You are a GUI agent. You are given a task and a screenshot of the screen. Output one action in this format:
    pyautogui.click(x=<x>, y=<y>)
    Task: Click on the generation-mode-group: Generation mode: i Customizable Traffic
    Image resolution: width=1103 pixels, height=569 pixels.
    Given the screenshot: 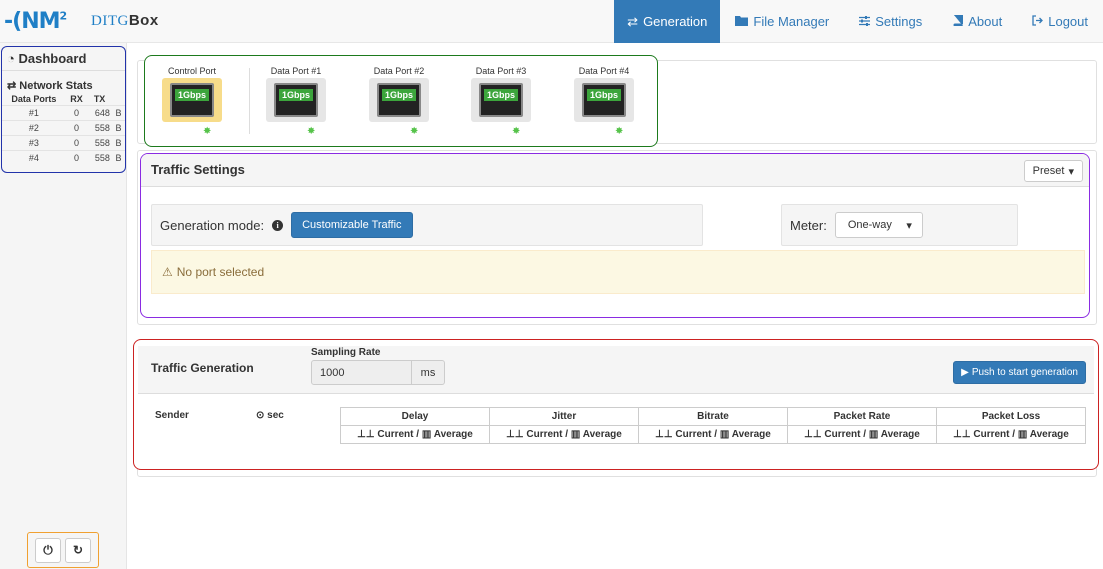 What is the action you would take?
    pyautogui.click(x=427, y=225)
    